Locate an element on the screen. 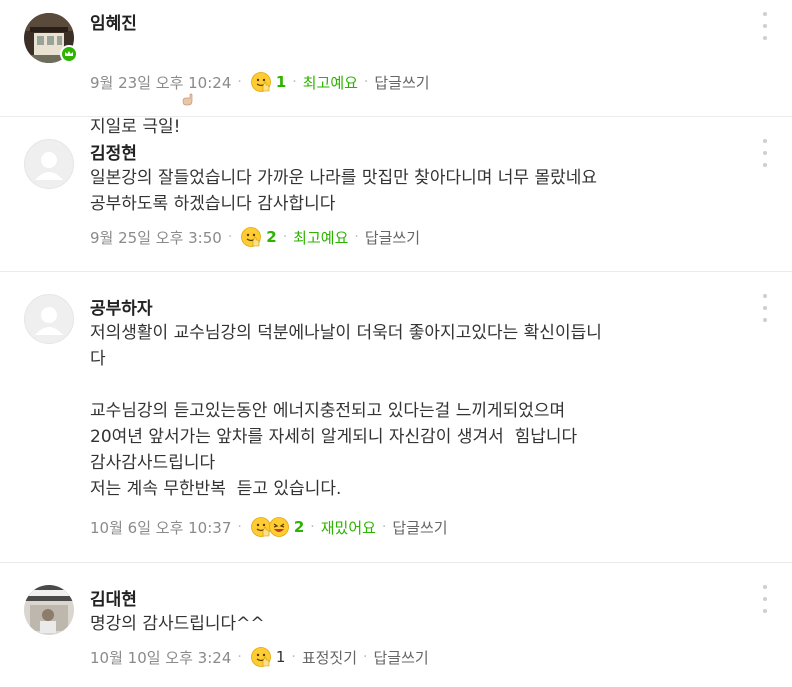 The height and width of the screenshot is (687, 792). comment-meta: 9월 23일 오후 10:24 · 1 · 최고예요 · 답글쓰기 is located at coordinates (260, 82).